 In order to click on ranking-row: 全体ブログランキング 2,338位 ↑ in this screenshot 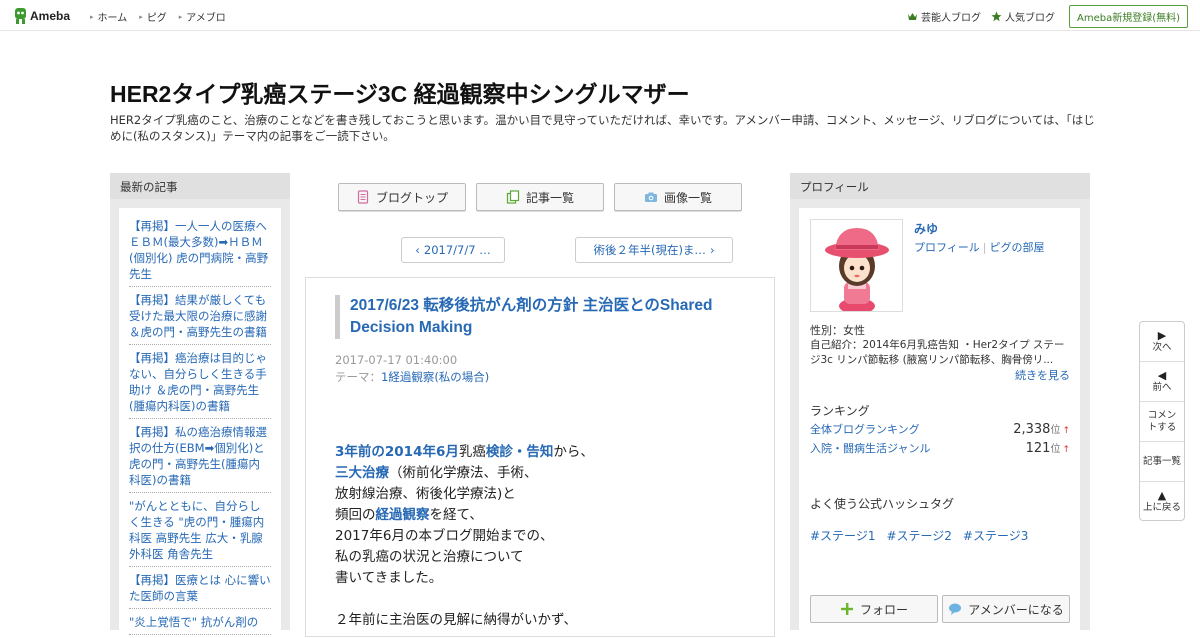, I will do `click(940, 429)`.